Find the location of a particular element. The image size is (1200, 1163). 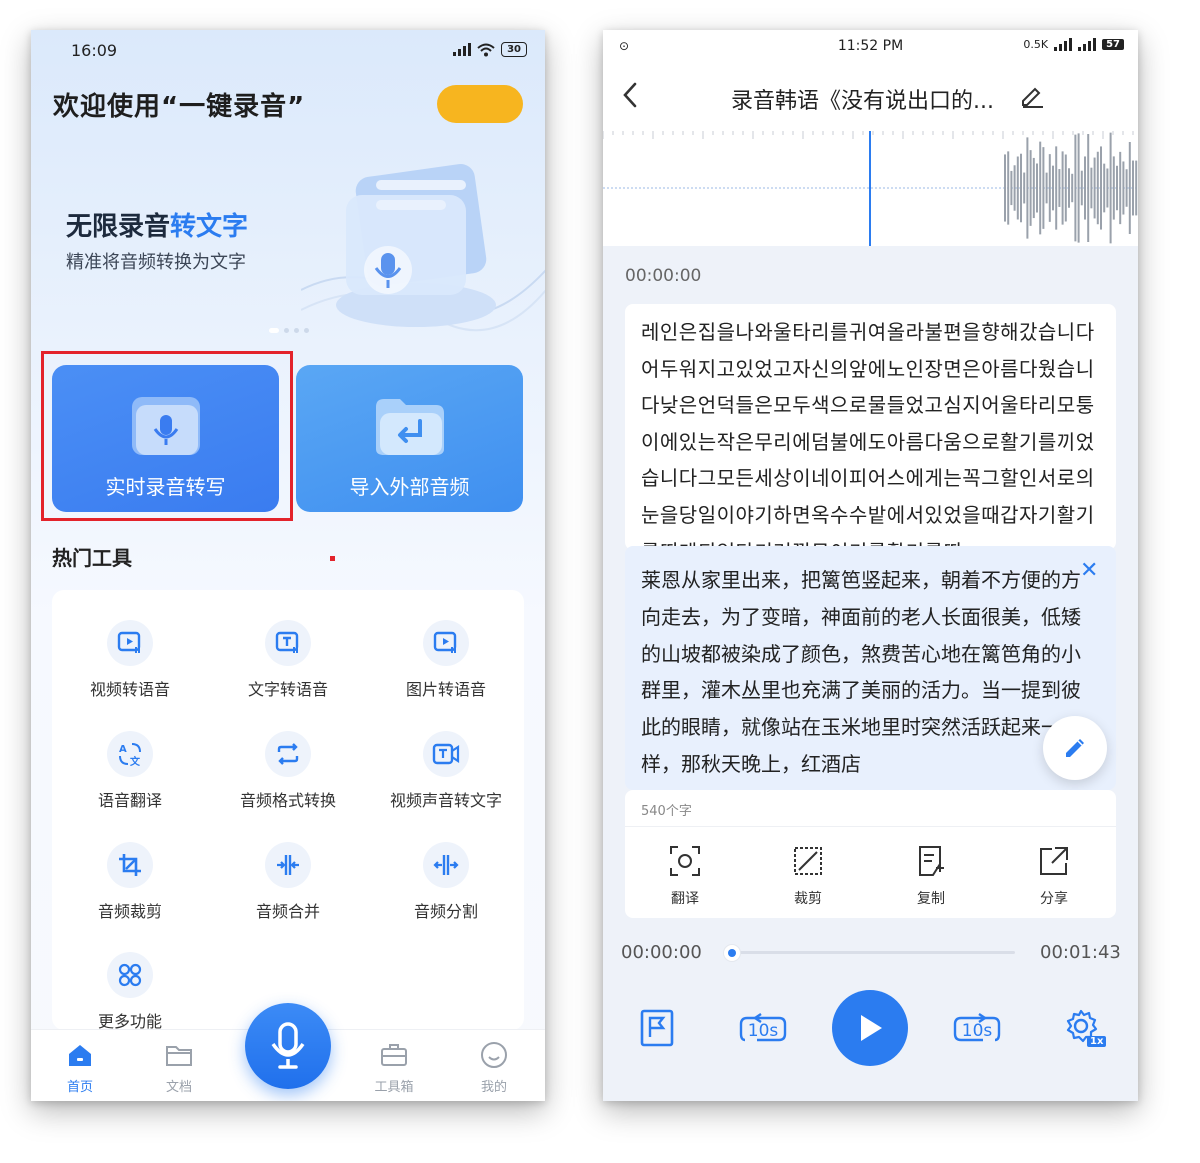

tab-toolbox: 工具箱 is located at coordinates (394, 1067).